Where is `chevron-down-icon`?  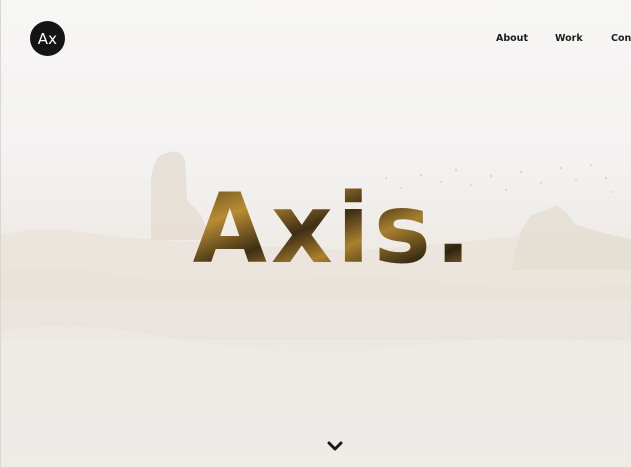 chevron-down-icon is located at coordinates (335, 446).